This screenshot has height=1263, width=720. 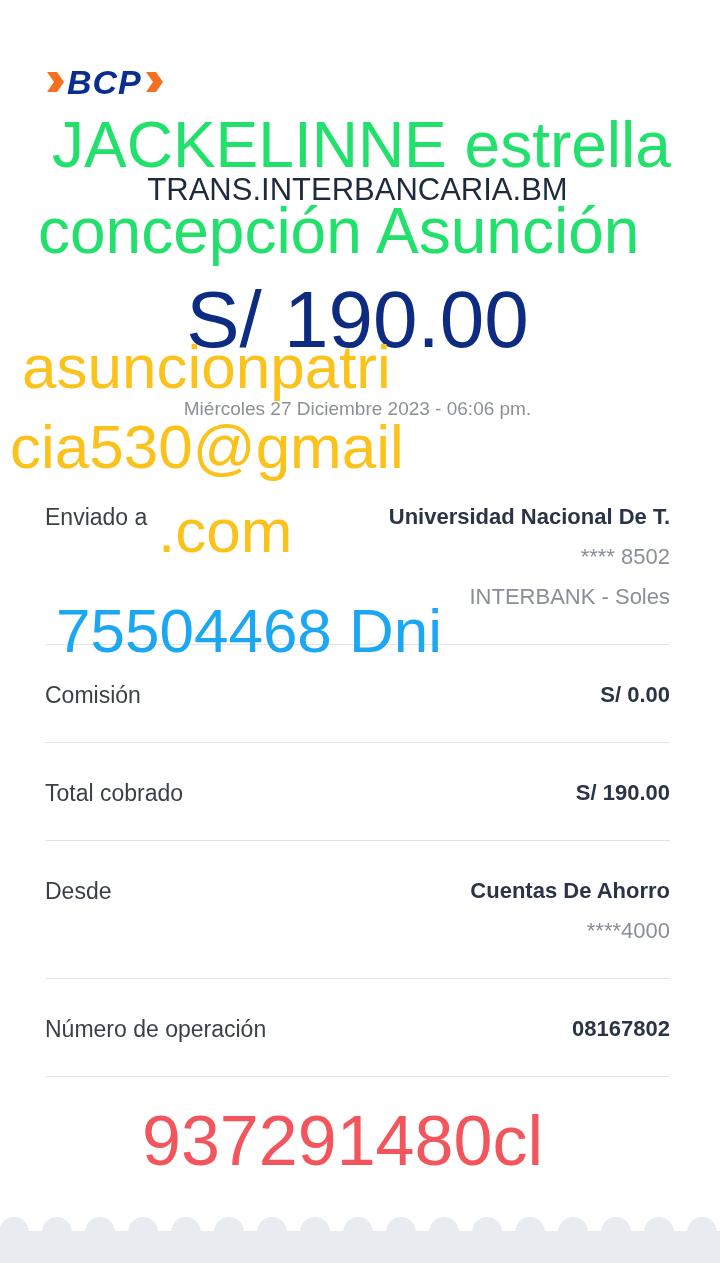 What do you see at coordinates (635, 695) in the screenshot?
I see `detail-value: S/ 0.00` at bounding box center [635, 695].